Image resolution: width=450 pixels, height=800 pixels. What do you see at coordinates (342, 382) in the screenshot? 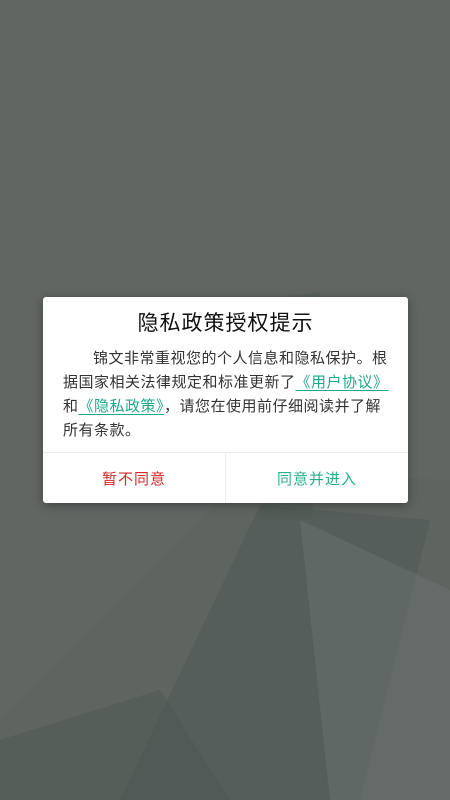
I see `user-agreement-link: 《用户协议》` at bounding box center [342, 382].